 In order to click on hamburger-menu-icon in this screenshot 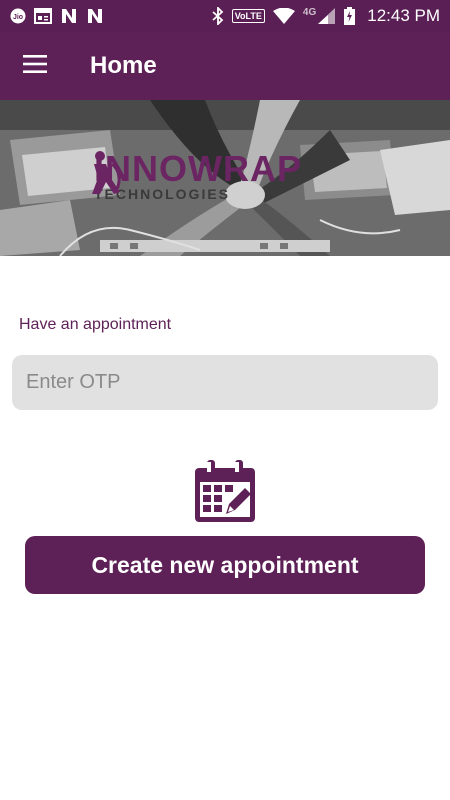, I will do `click(35, 66)`.